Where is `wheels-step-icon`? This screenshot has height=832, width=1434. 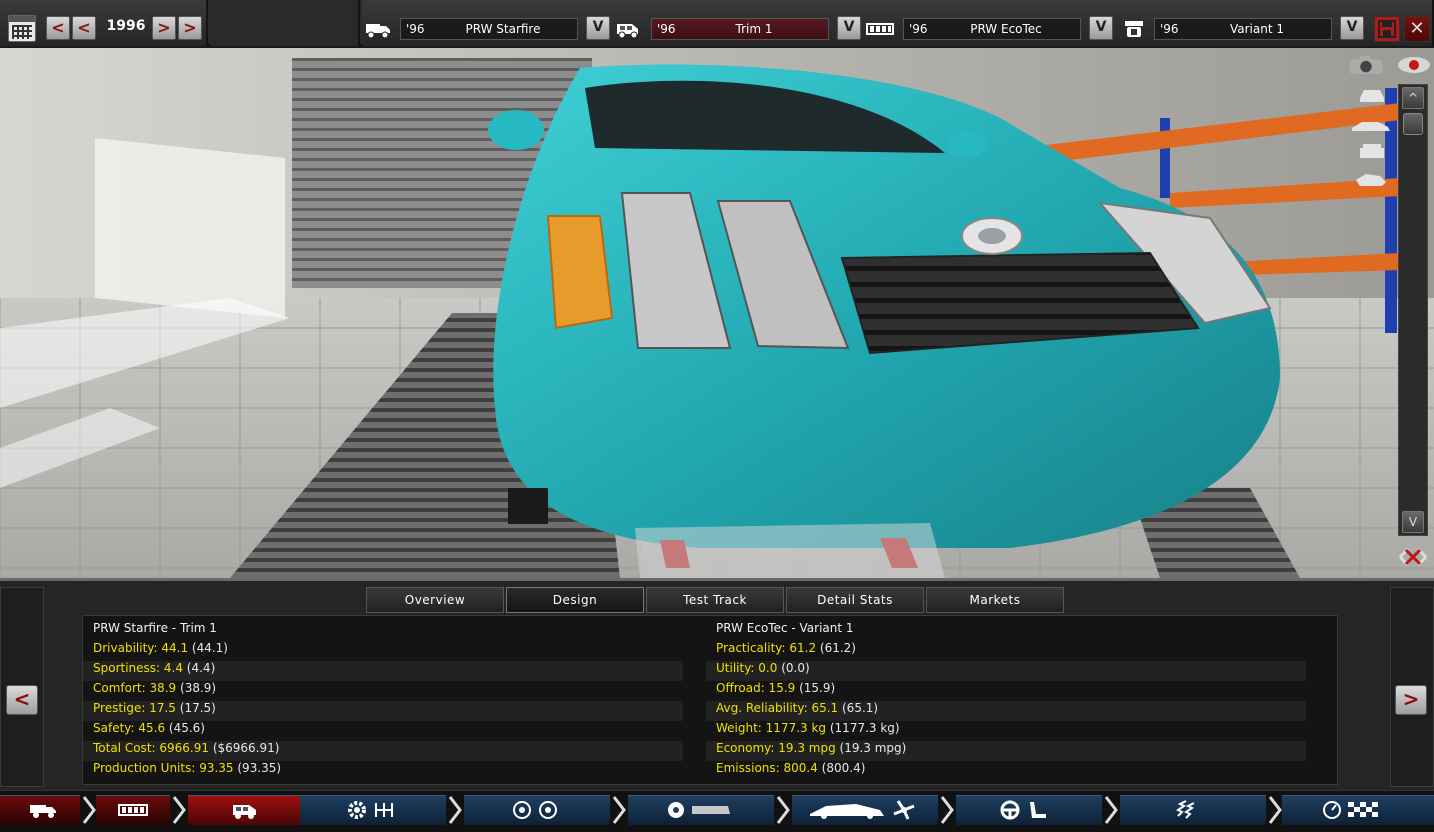
wheels-step-icon is located at coordinates (535, 810).